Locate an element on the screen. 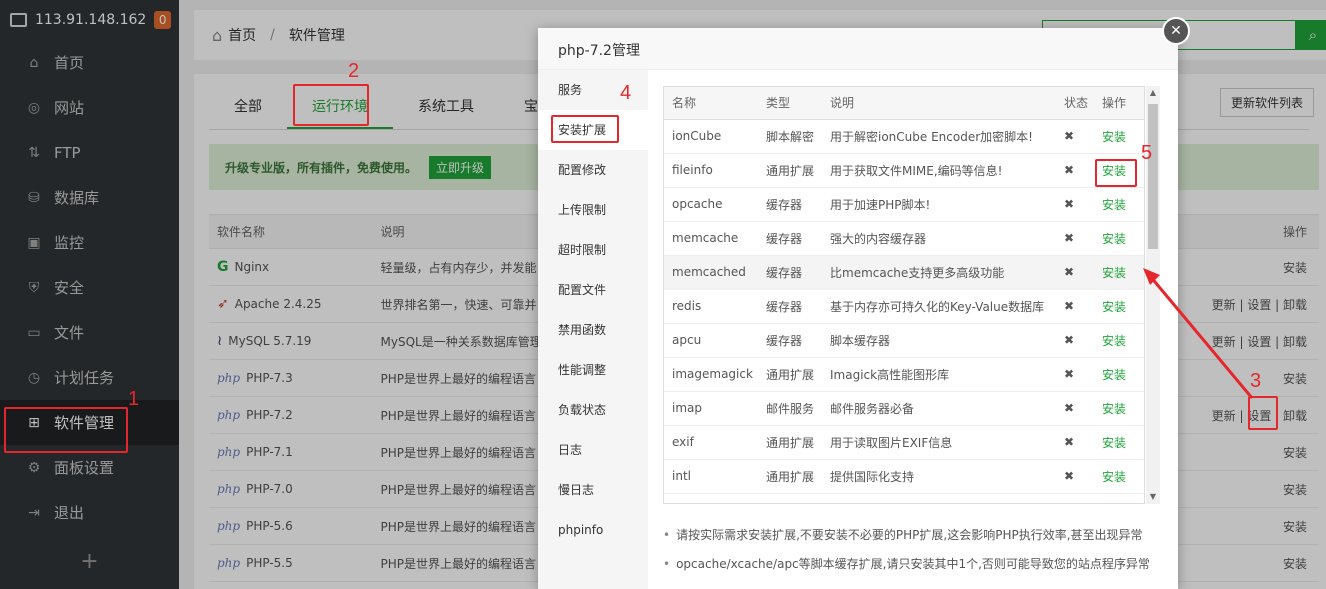  annotation-number-5: 5 is located at coordinates (1147, 153).